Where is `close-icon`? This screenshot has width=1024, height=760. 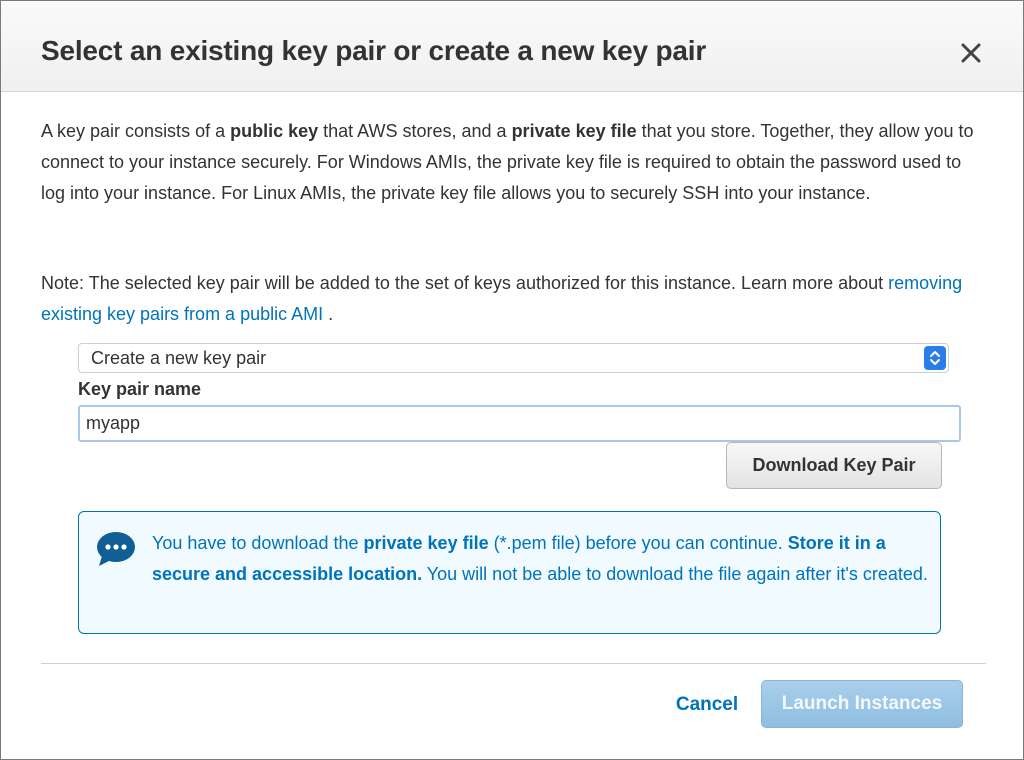
close-icon is located at coordinates (971, 53).